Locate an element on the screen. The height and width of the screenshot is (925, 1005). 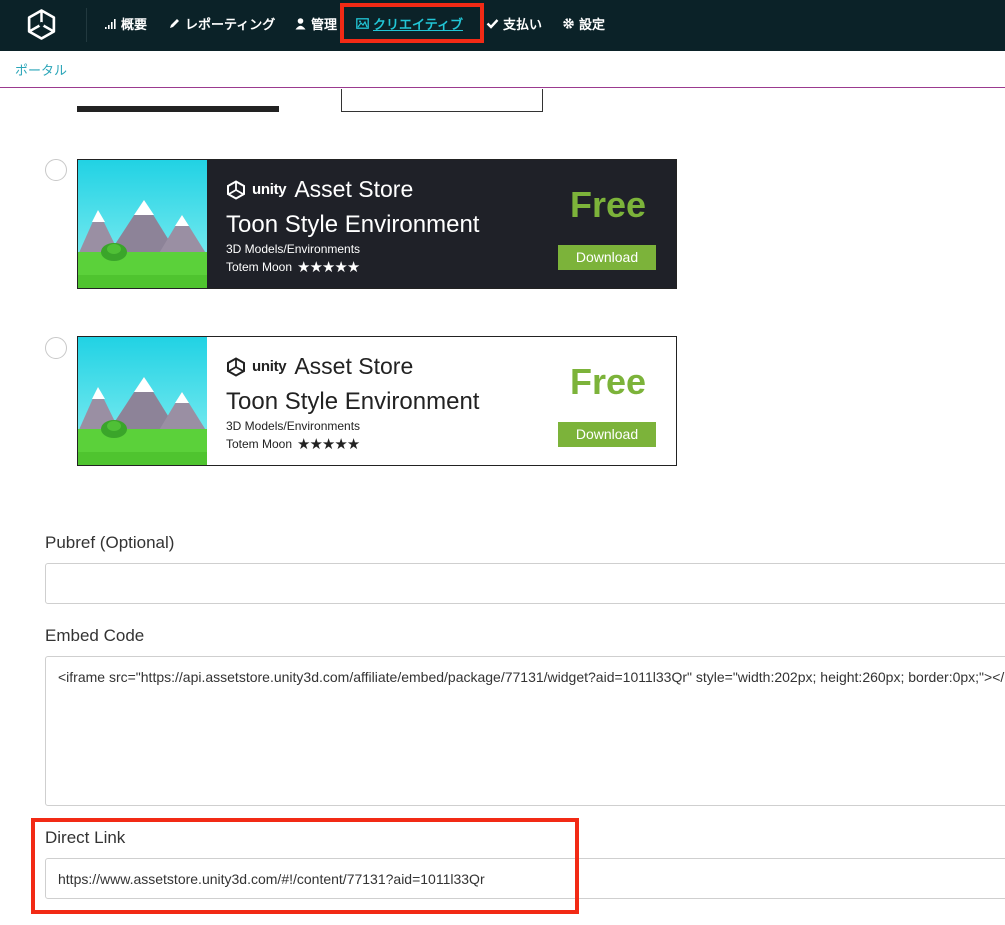
check-icon is located at coordinates (492, 23).